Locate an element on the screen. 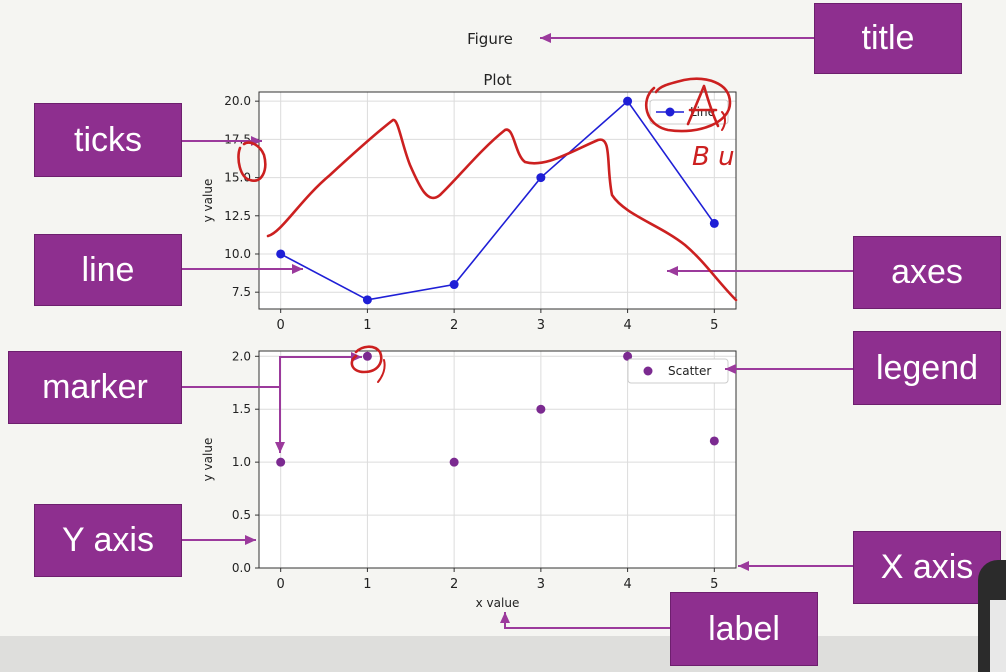 Image resolution: width=1006 pixels, height=672 pixels. callout-marker: marker is located at coordinates (95, 387).